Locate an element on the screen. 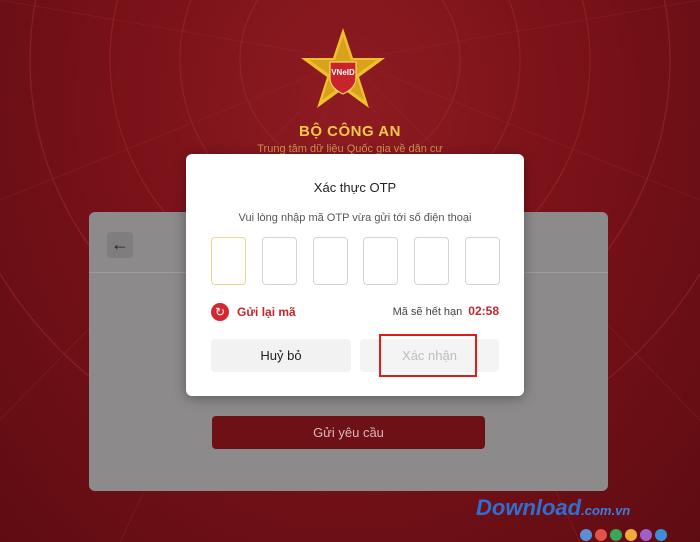  resend-code-link: ↻ Gửi lại mã is located at coordinates (253, 312).